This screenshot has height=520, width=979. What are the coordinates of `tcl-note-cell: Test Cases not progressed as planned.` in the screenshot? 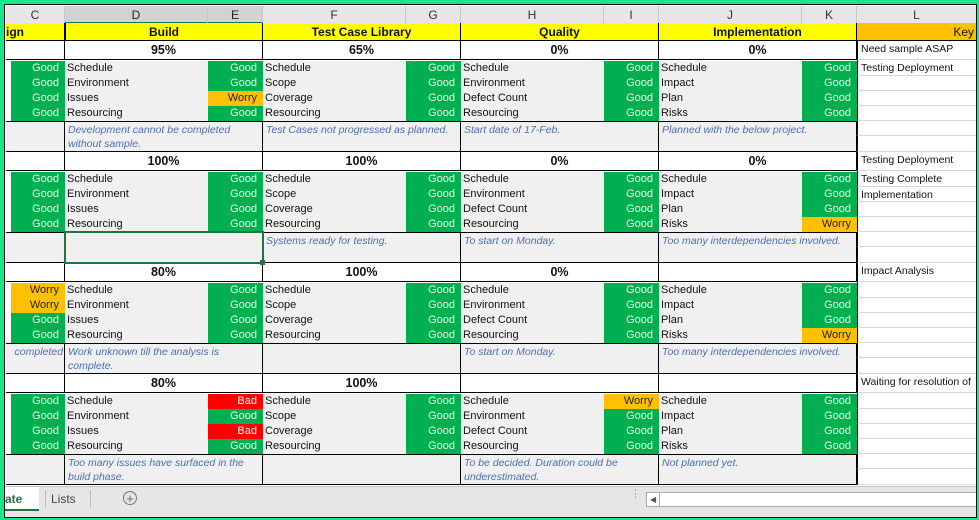 It's located at (362, 136).